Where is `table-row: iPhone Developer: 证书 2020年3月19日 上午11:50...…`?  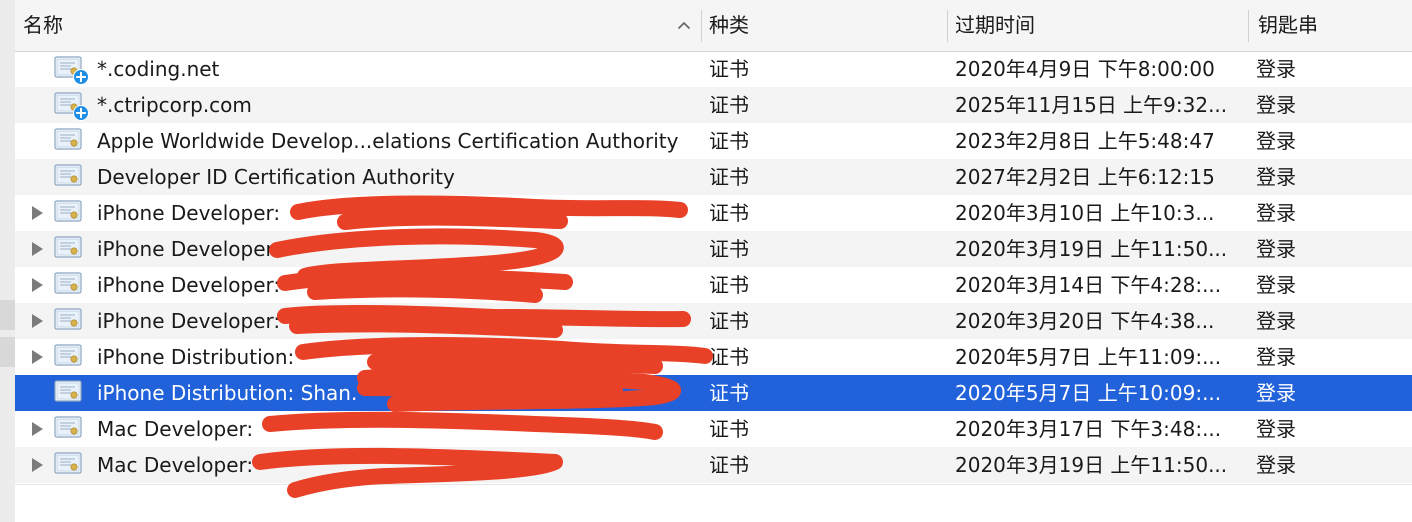
table-row: iPhone Developer: 证书 2020年3月19日 上午11:50...… is located at coordinates (713, 249).